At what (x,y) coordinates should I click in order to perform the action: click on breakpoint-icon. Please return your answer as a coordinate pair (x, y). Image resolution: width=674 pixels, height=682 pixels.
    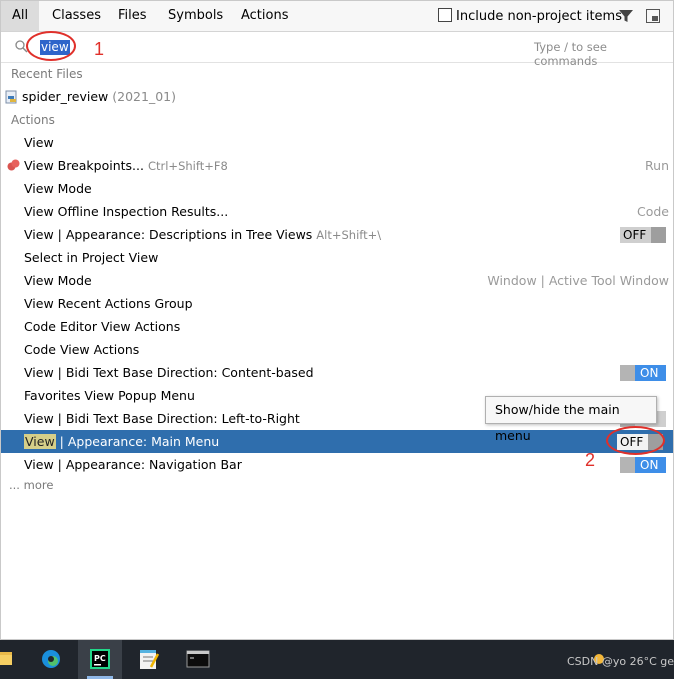
    Looking at the image, I should click on (13, 165).